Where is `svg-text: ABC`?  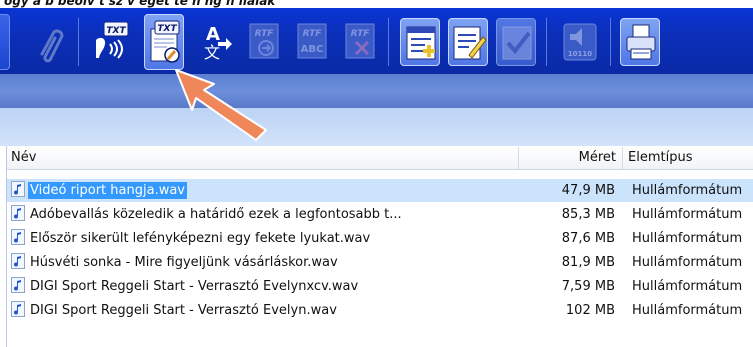
svg-text: ABC is located at coordinates (312, 49).